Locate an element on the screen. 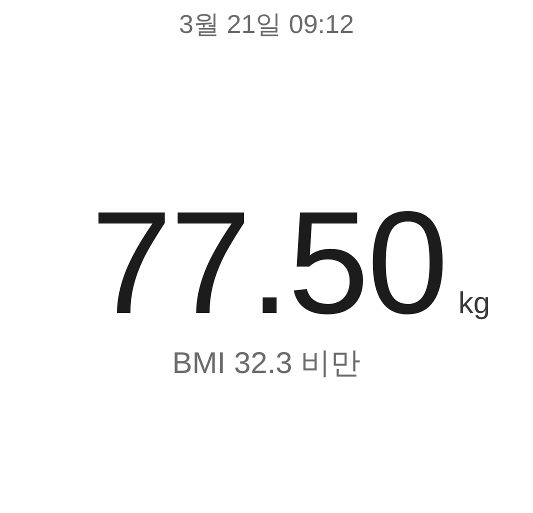 The width and height of the screenshot is (533, 513). weight-unit: kg is located at coordinates (474, 304).